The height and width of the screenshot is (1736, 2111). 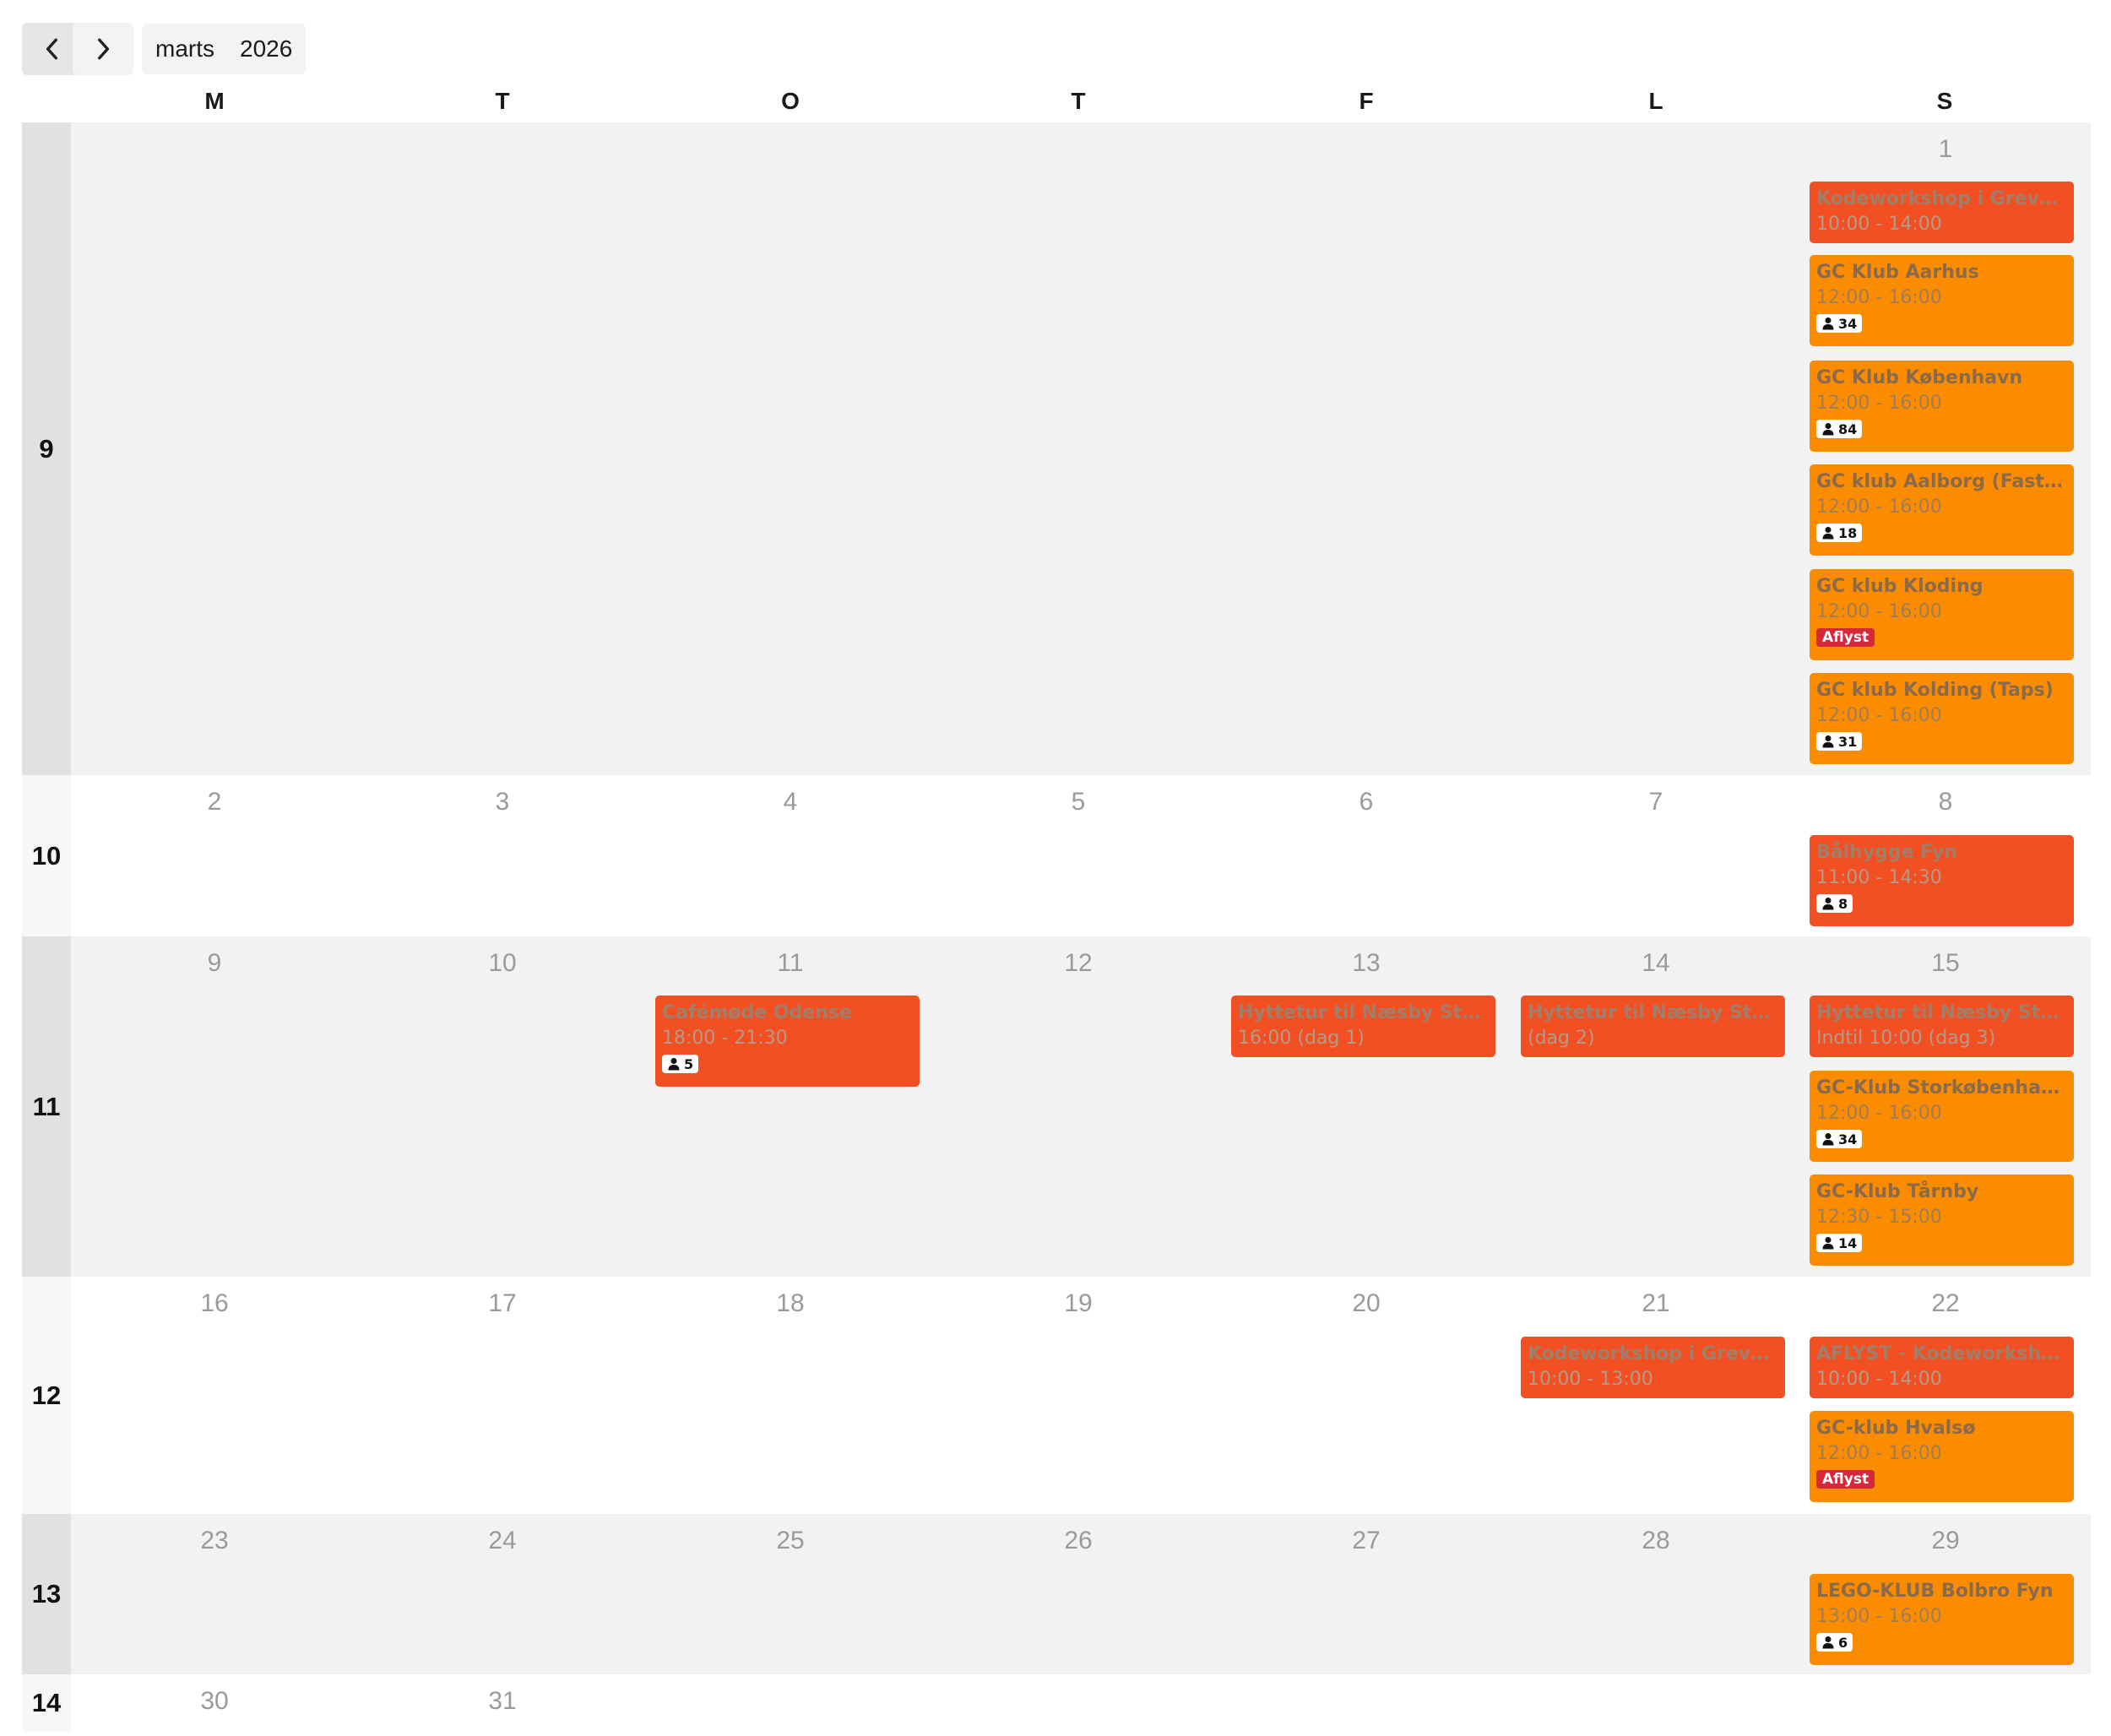 I want to click on day-number: 19, so click(x=1078, y=1303).